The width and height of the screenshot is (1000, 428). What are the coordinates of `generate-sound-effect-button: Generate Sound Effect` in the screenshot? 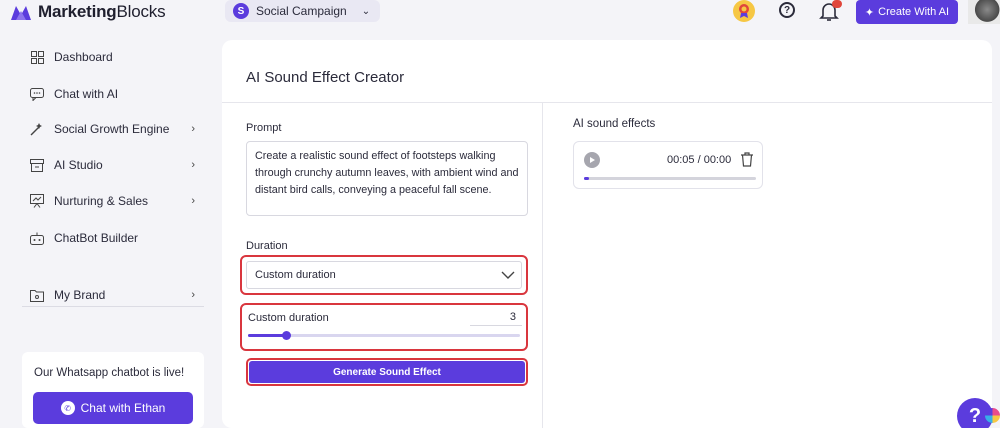 It's located at (387, 372).